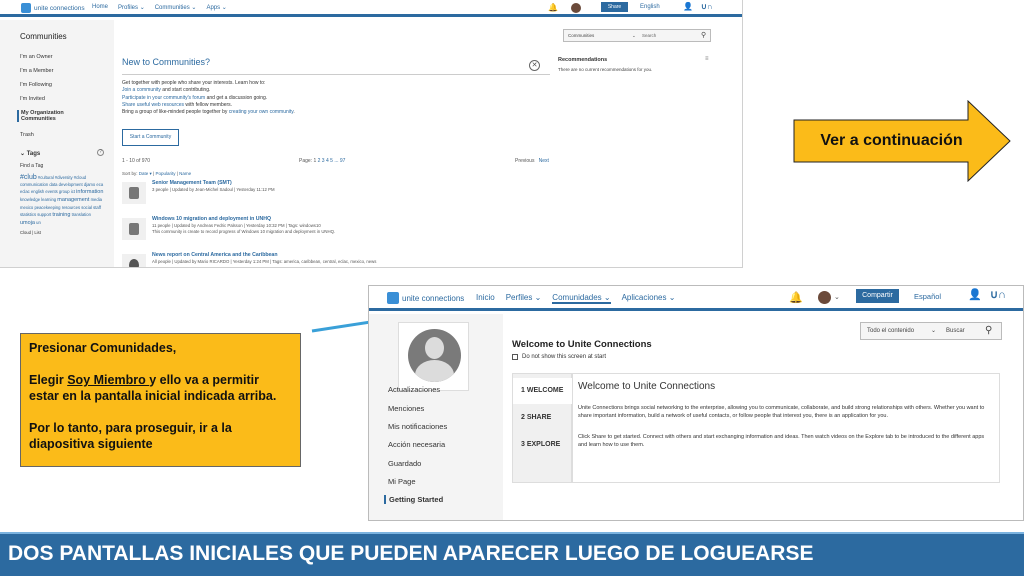  Describe the element at coordinates (927, 296) in the screenshot. I see `language-selector: Español` at that location.